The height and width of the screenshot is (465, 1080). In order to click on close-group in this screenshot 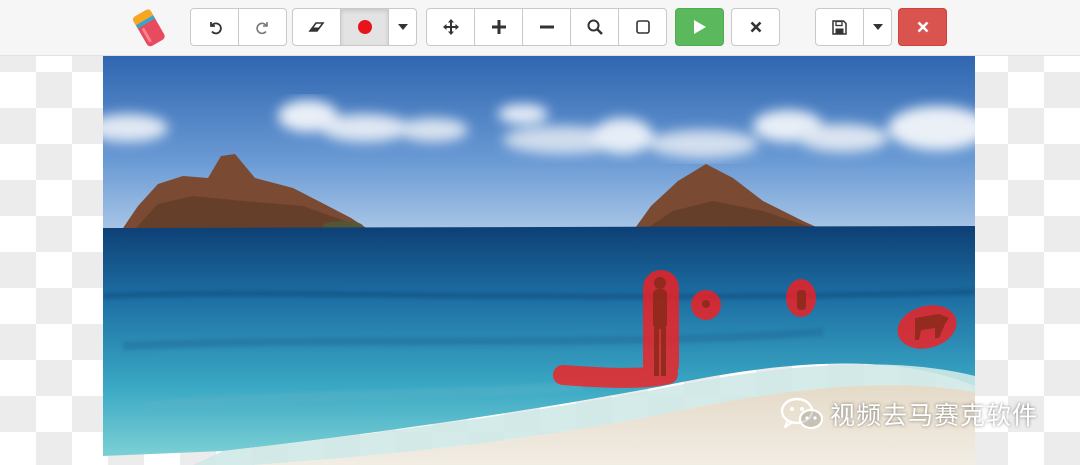, I will do `click(922, 27)`.